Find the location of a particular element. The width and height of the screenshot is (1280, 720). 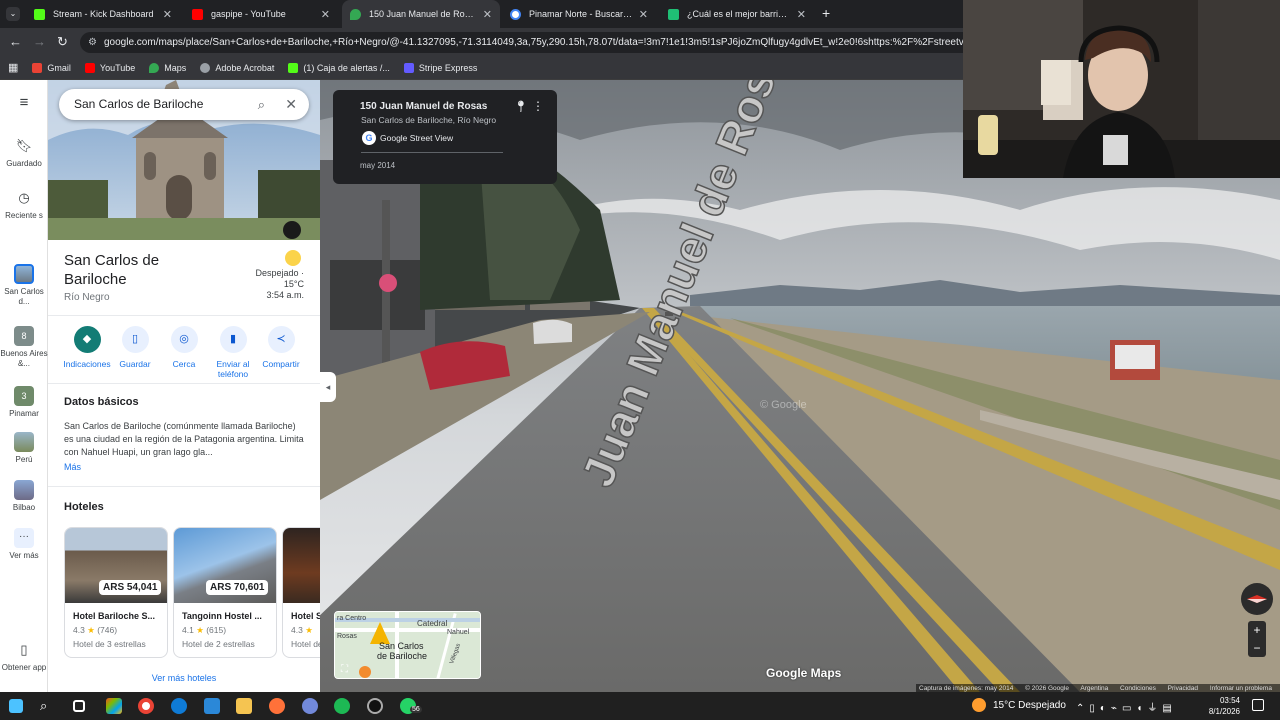

google-icon is located at coordinates (515, 14).